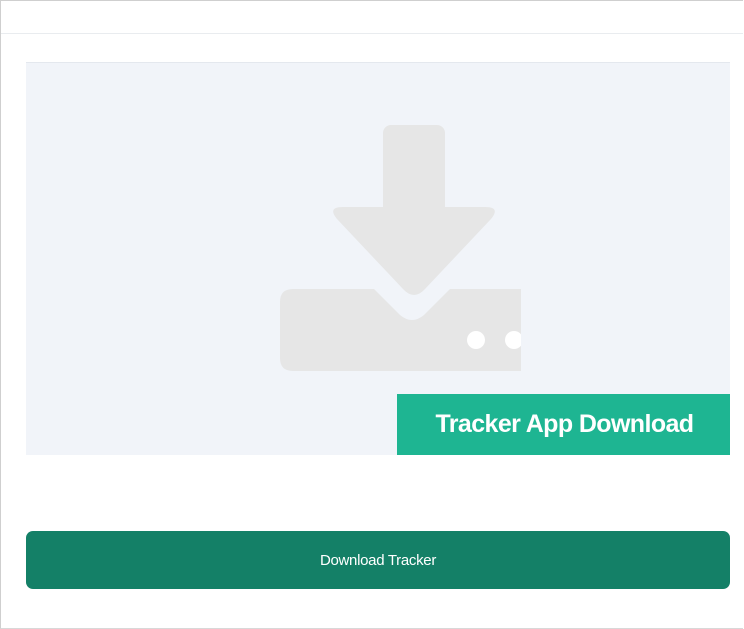 The image size is (744, 629). Describe the element at coordinates (563, 424) in the screenshot. I see `image-caption: Tracker App Download` at that location.